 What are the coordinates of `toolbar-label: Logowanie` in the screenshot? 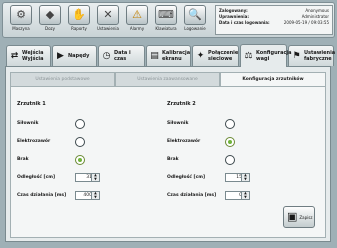 It's located at (195, 28).